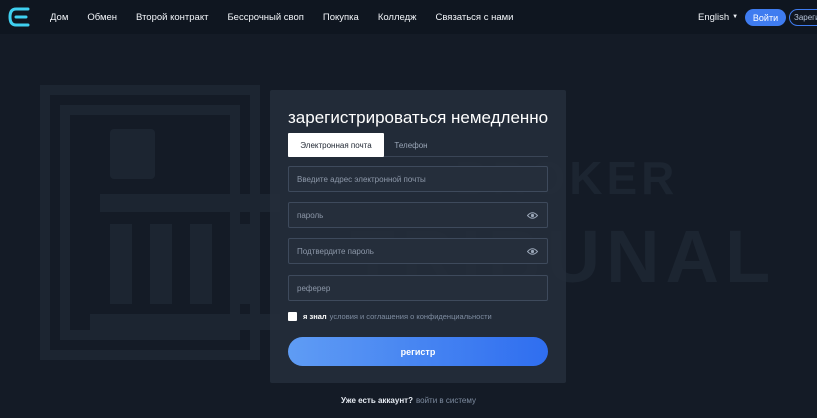 The image size is (817, 418). Describe the element at coordinates (407, 179) in the screenshot. I see `email-input` at that location.